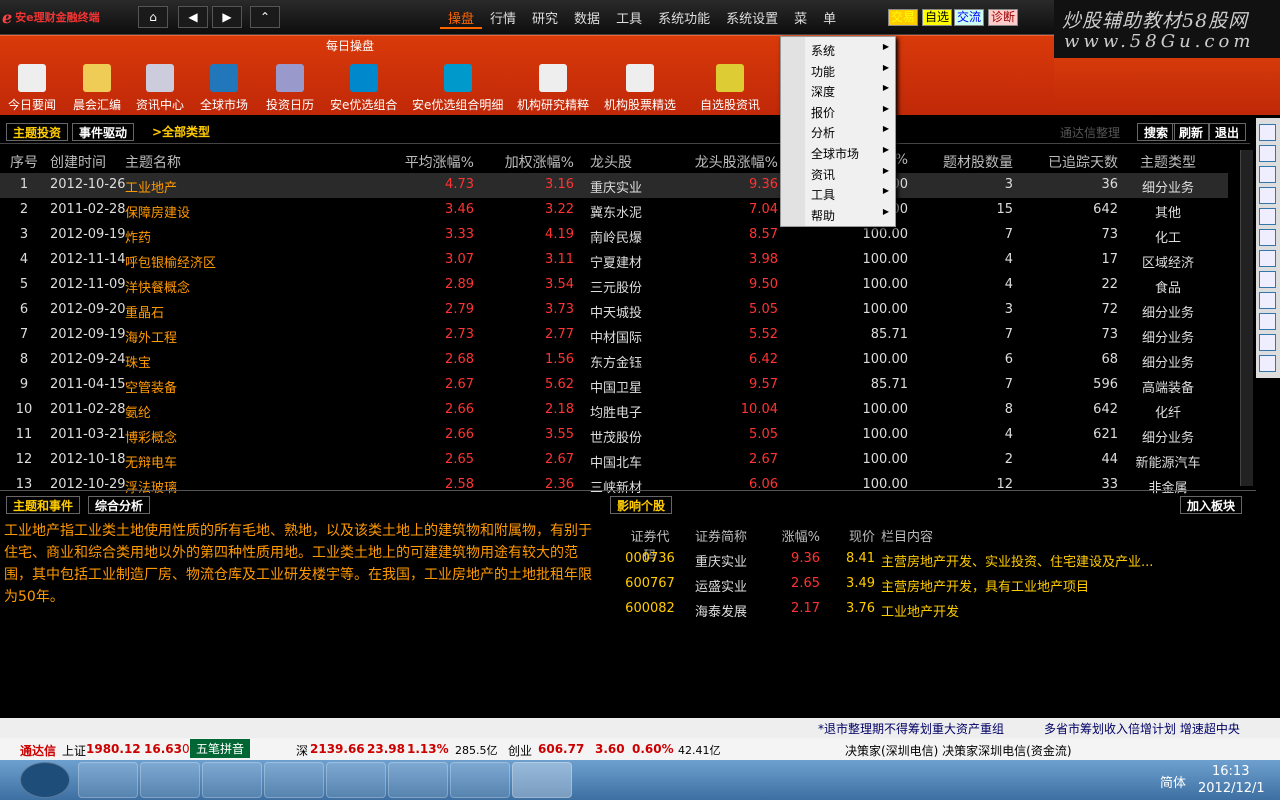 Image resolution: width=1280 pixels, height=800 pixels. What do you see at coordinates (1156, 132) in the screenshot?
I see `search-button: 搜索` at bounding box center [1156, 132].